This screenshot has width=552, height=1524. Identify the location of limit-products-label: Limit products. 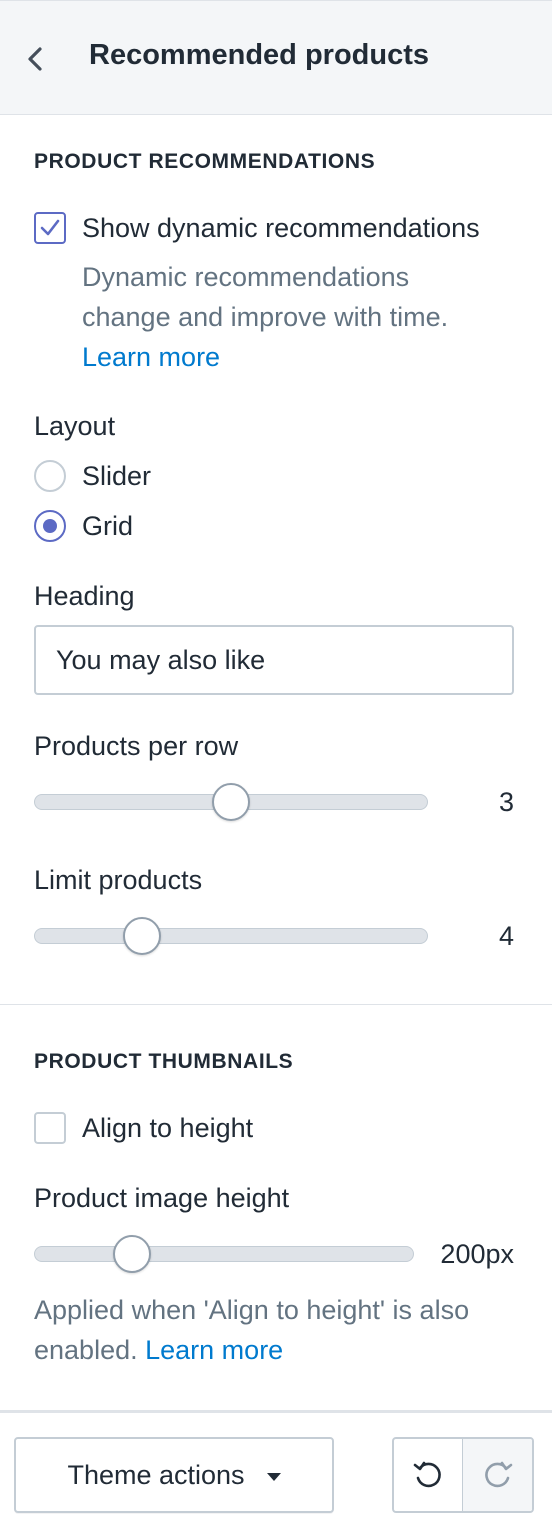
(118, 880).